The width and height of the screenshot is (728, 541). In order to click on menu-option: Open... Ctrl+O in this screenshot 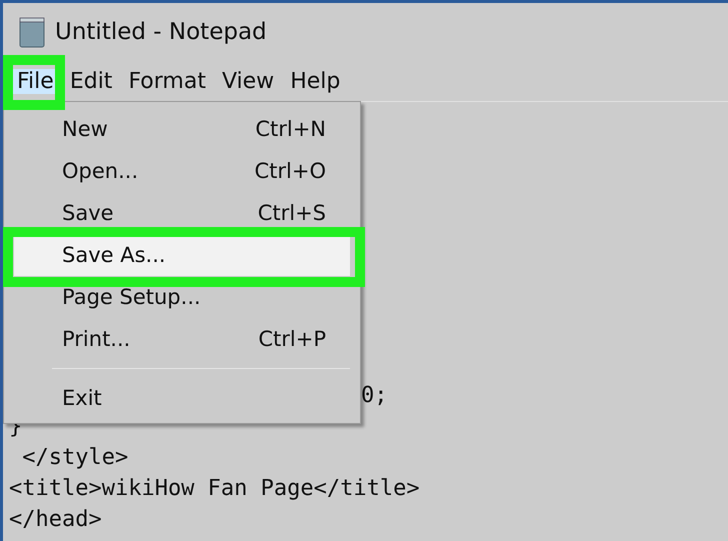, I will do `click(182, 171)`.